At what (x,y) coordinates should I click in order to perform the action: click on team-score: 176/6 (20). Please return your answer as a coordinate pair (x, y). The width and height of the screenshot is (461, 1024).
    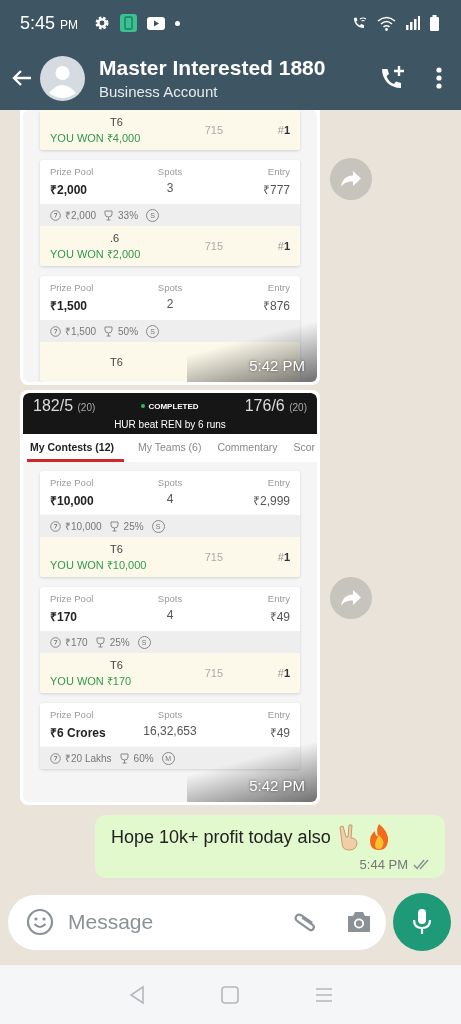
    Looking at the image, I should click on (275, 406).